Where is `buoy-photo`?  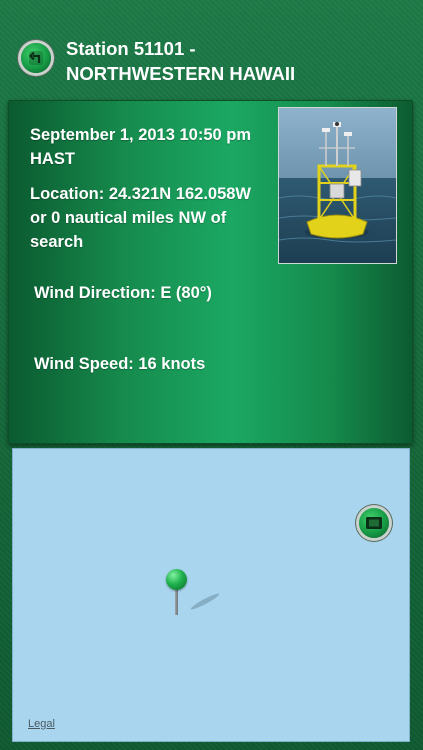
buoy-photo is located at coordinates (337, 185).